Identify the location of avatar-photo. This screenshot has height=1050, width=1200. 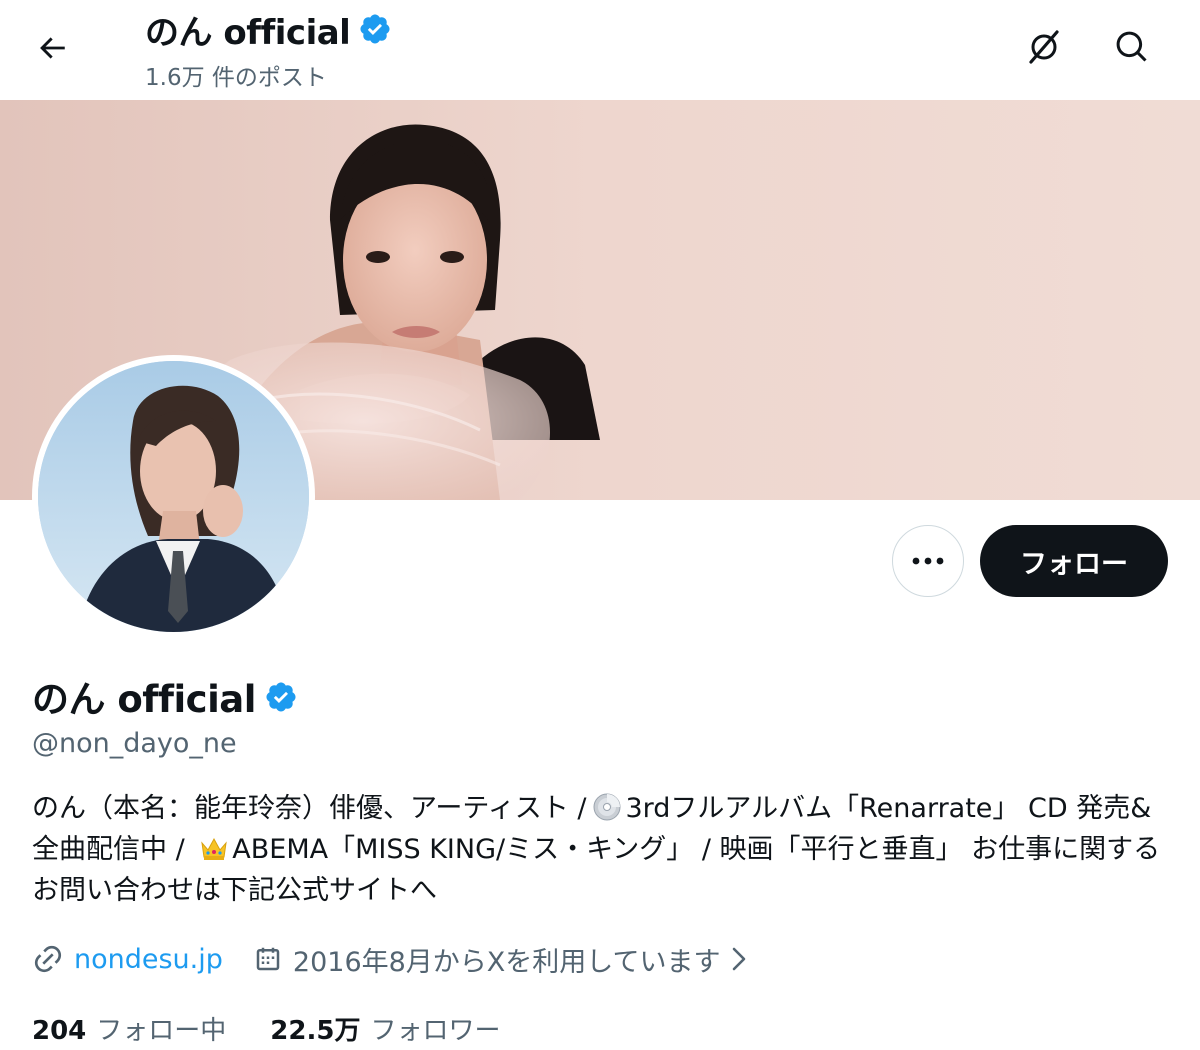
(173, 496).